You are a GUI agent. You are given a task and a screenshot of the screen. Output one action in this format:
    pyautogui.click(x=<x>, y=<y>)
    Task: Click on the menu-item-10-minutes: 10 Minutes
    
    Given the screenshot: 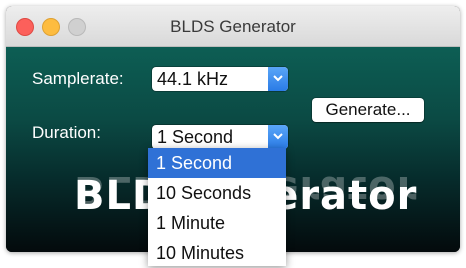 What is the action you would take?
    pyautogui.click(x=217, y=253)
    